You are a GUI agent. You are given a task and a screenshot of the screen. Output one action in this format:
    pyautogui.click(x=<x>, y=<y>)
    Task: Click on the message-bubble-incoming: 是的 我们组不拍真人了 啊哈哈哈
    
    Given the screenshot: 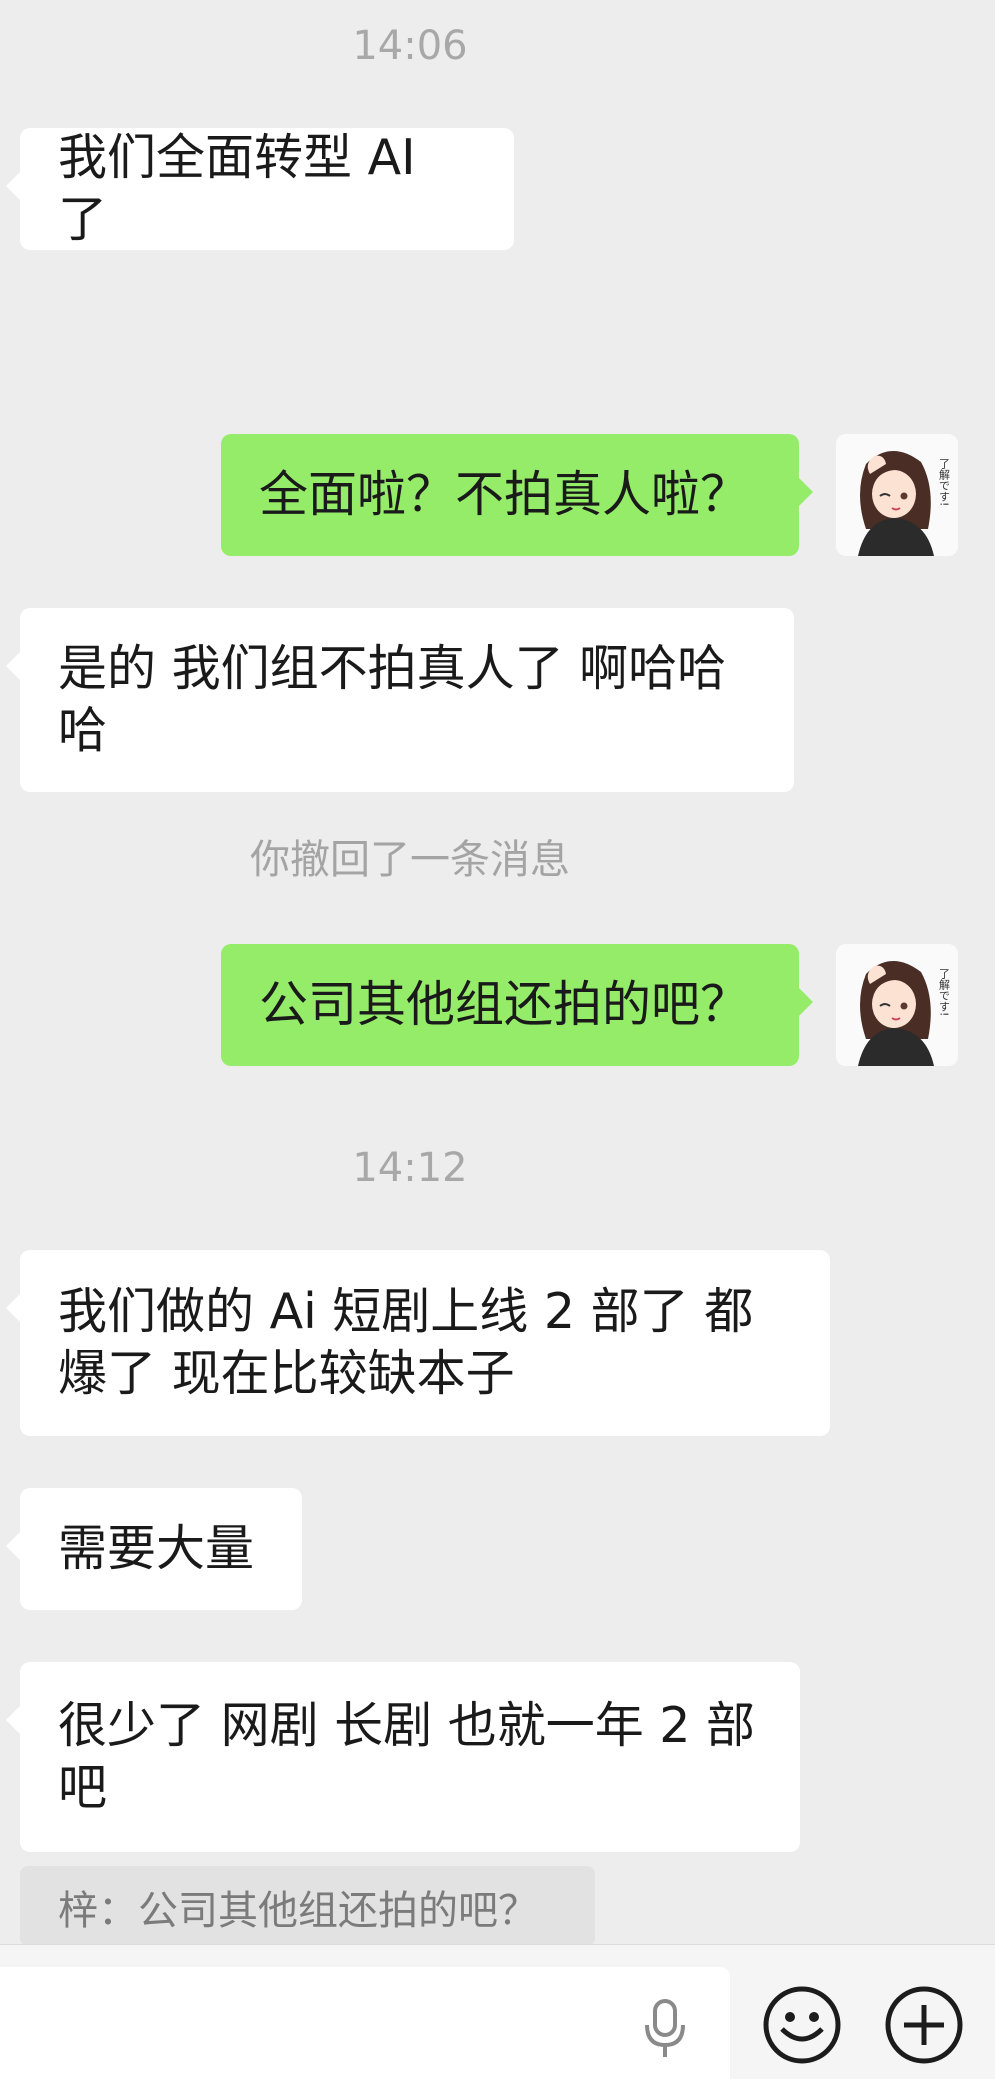 What is the action you would take?
    pyautogui.click(x=400, y=700)
    